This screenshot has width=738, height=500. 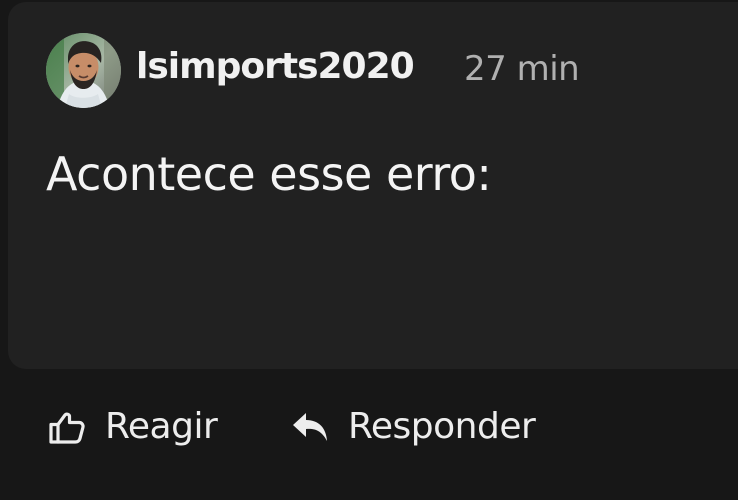 I want to click on reply-arrow-icon, so click(x=310, y=427).